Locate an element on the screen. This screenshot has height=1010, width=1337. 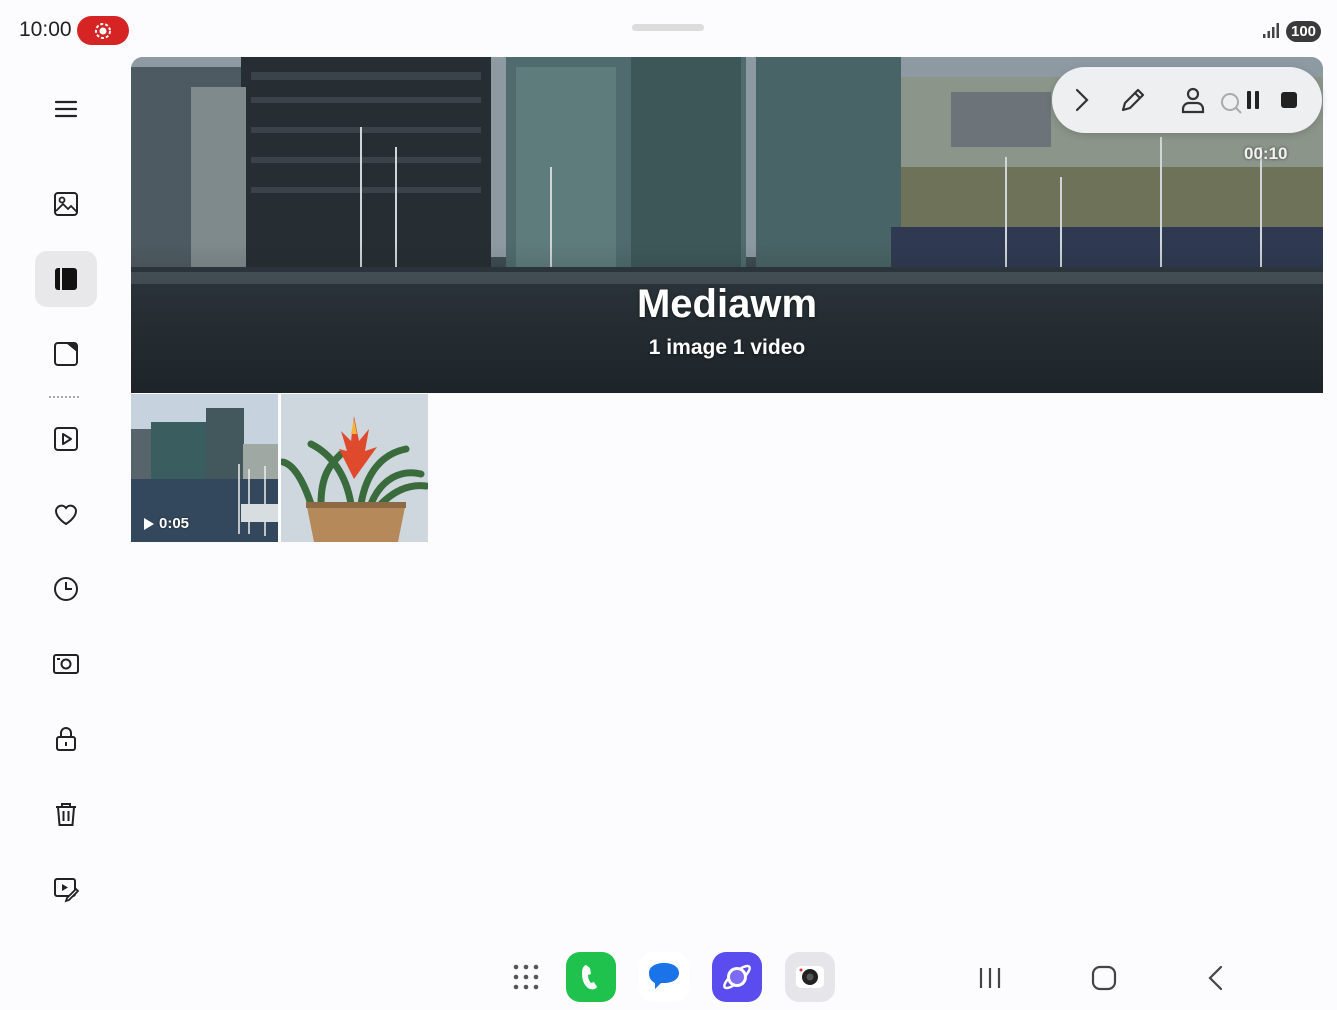
record-icon is located at coordinates (103, 30).